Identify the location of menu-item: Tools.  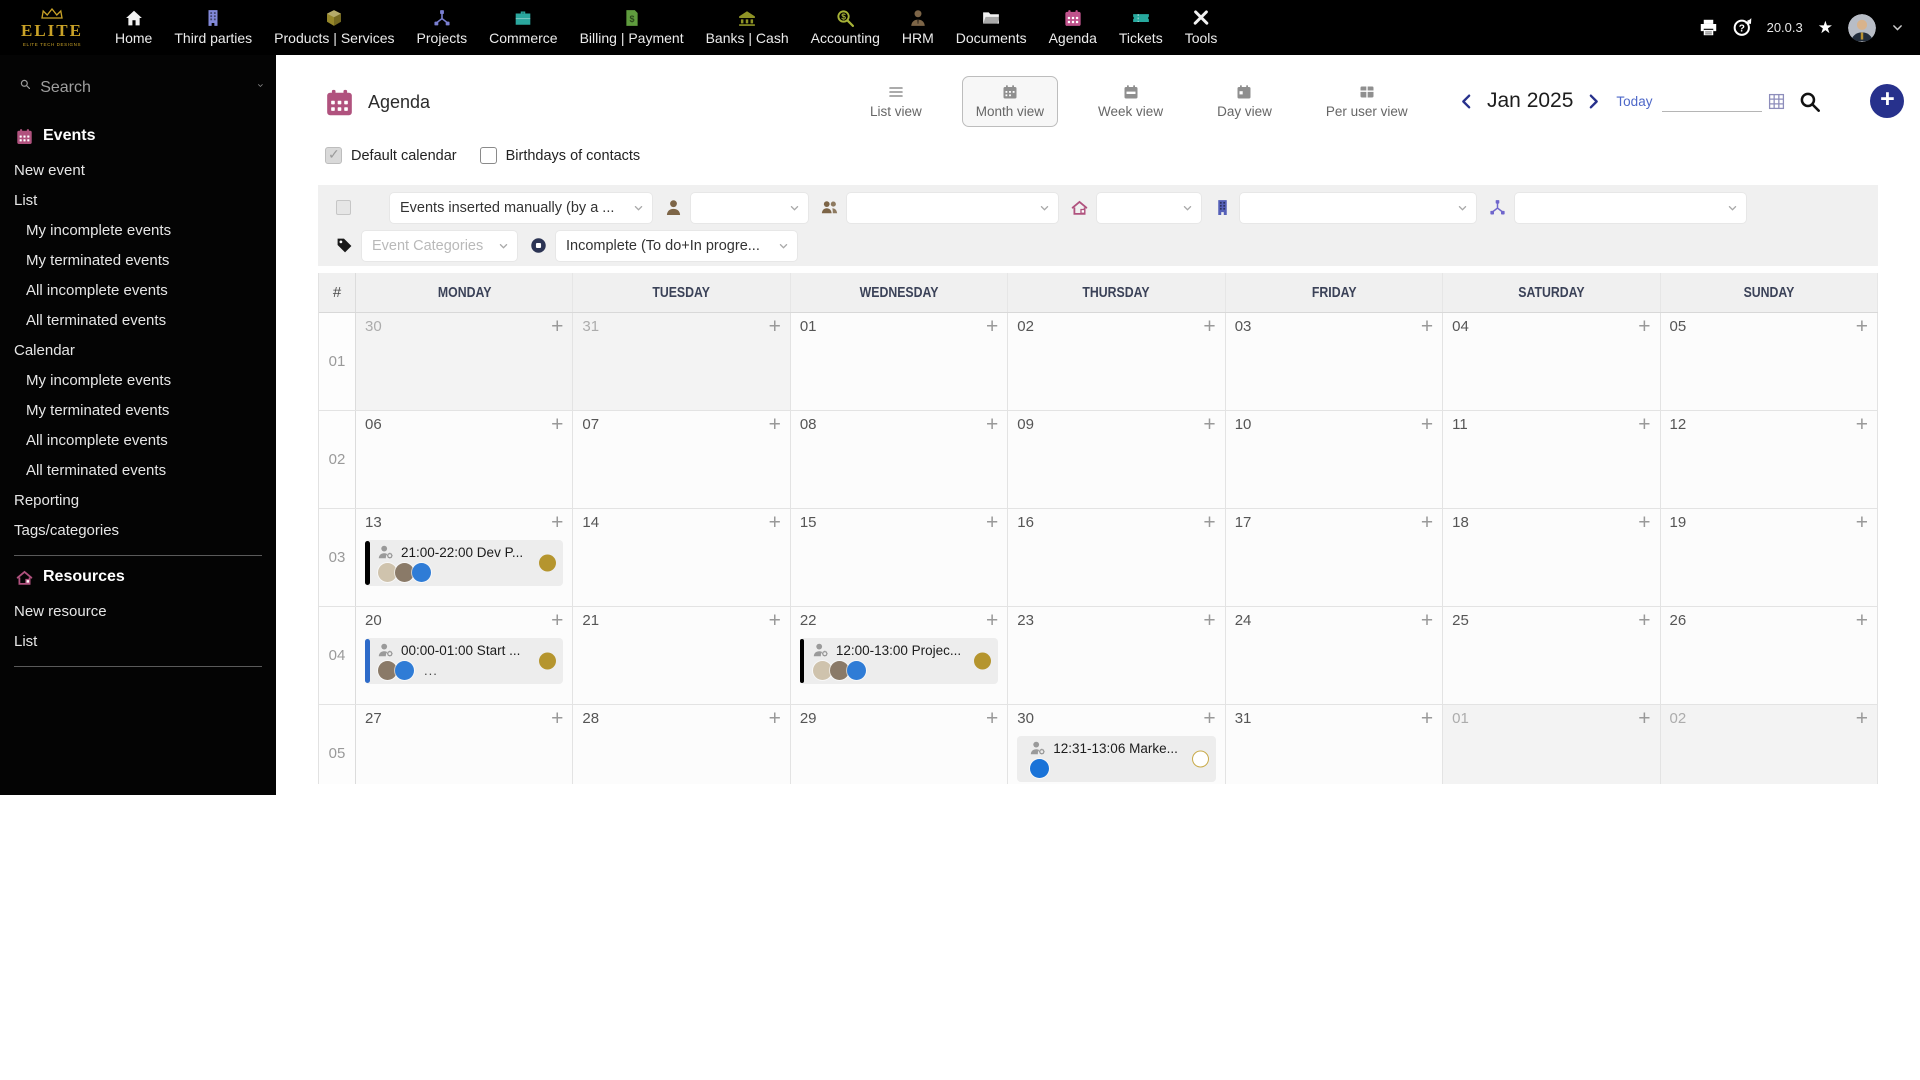
(1201, 27).